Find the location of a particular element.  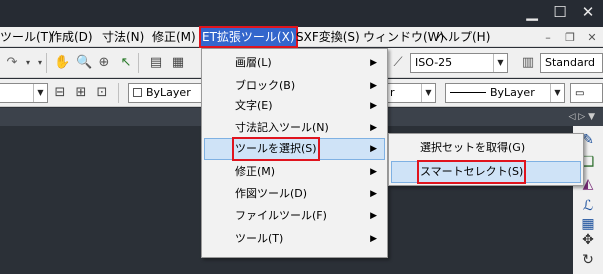

offset-icon: ℒ is located at coordinates (588, 206).